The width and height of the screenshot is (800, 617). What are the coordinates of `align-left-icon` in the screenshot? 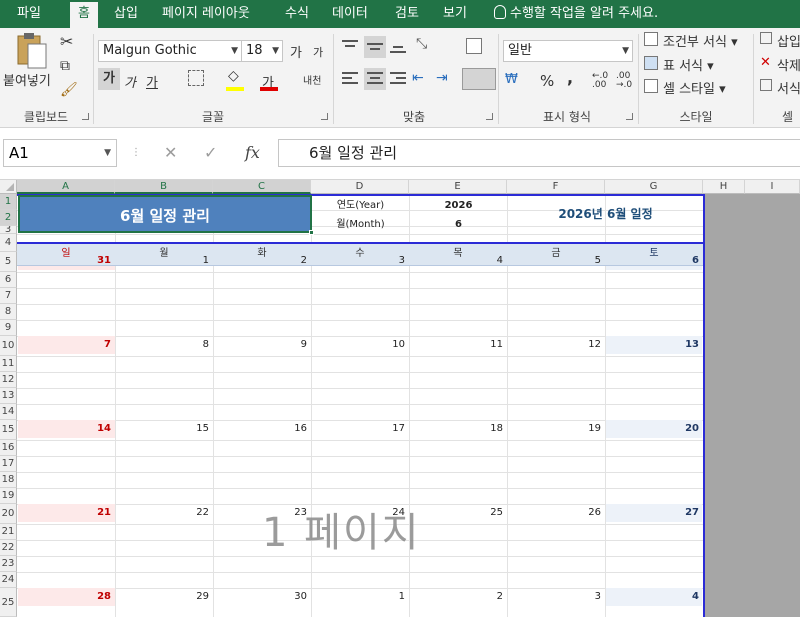 It's located at (351, 80).